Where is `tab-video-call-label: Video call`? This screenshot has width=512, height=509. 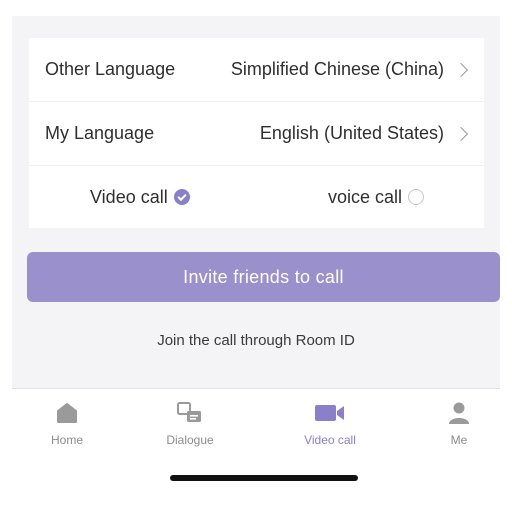 tab-video-call-label: Video call is located at coordinates (330, 440).